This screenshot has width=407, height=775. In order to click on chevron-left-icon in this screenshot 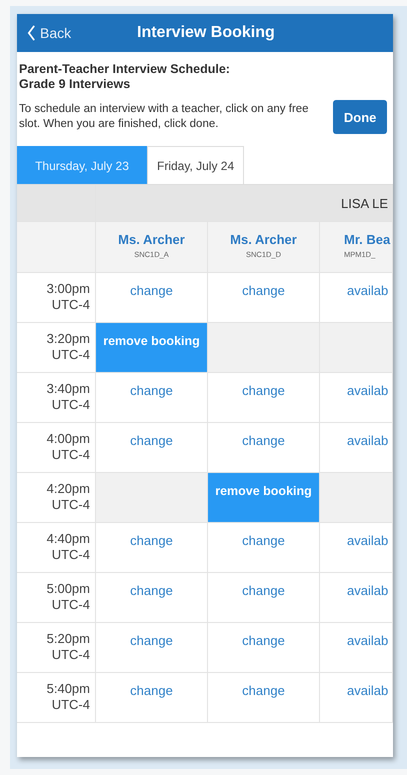, I will do `click(31, 33)`.